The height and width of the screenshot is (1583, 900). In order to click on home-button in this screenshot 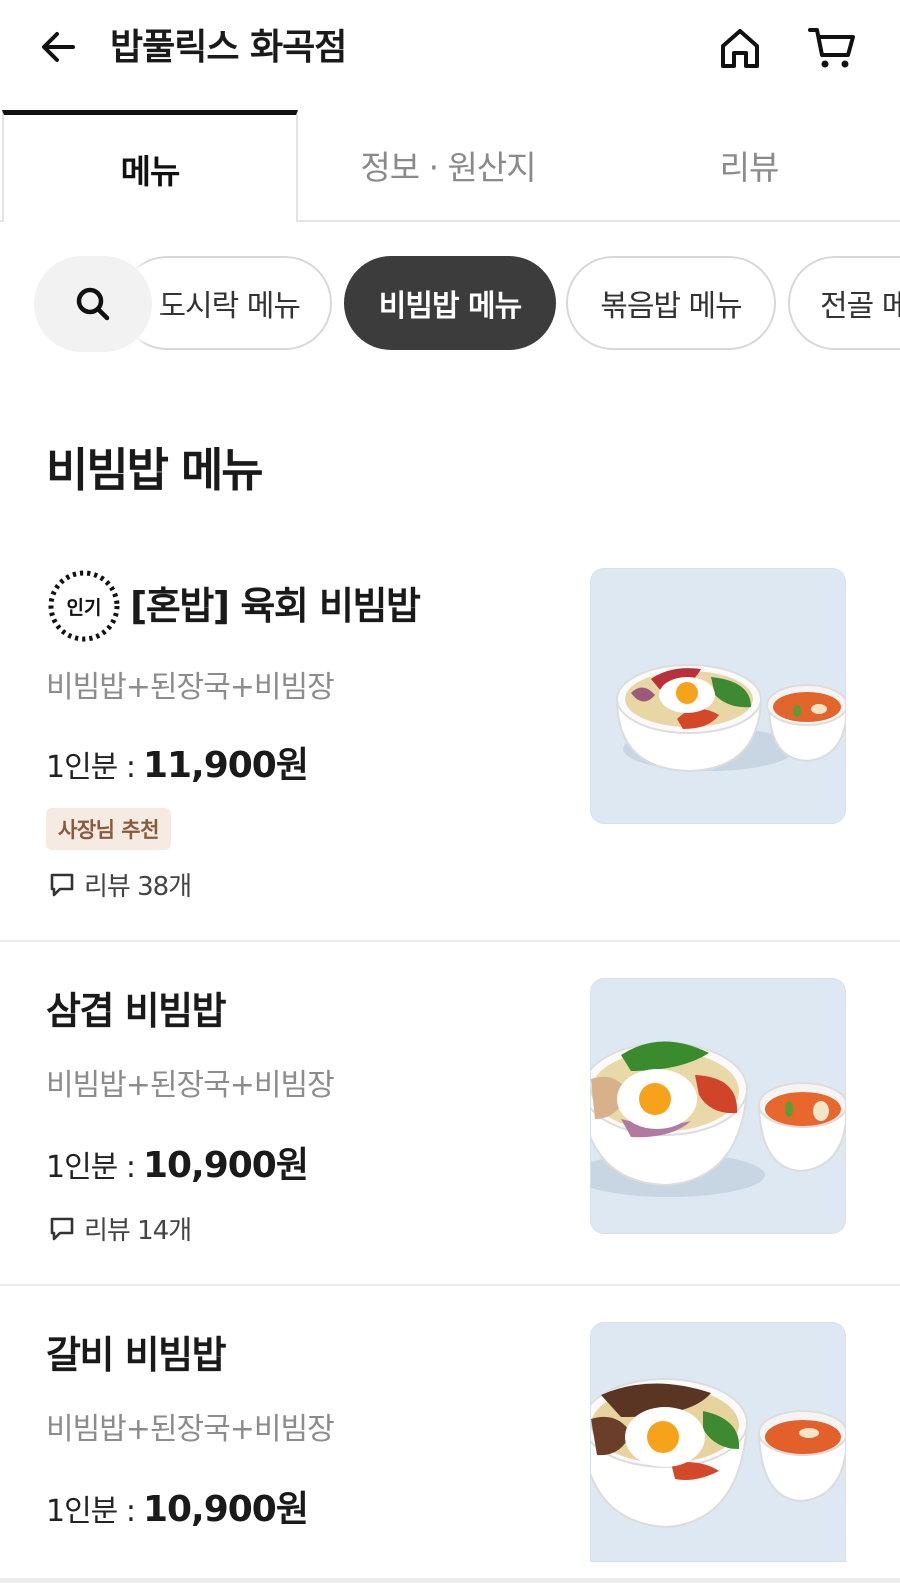, I will do `click(740, 48)`.